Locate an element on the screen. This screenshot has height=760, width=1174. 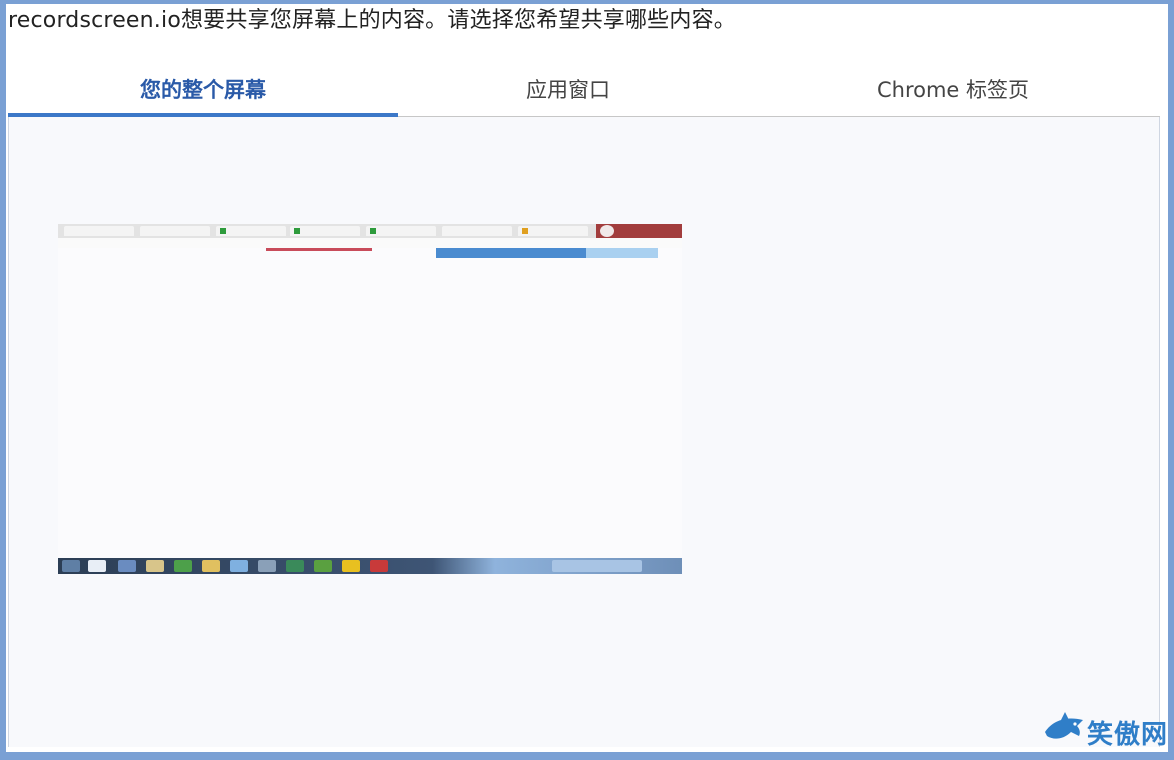
taskbar-system-tray is located at coordinates (597, 566).